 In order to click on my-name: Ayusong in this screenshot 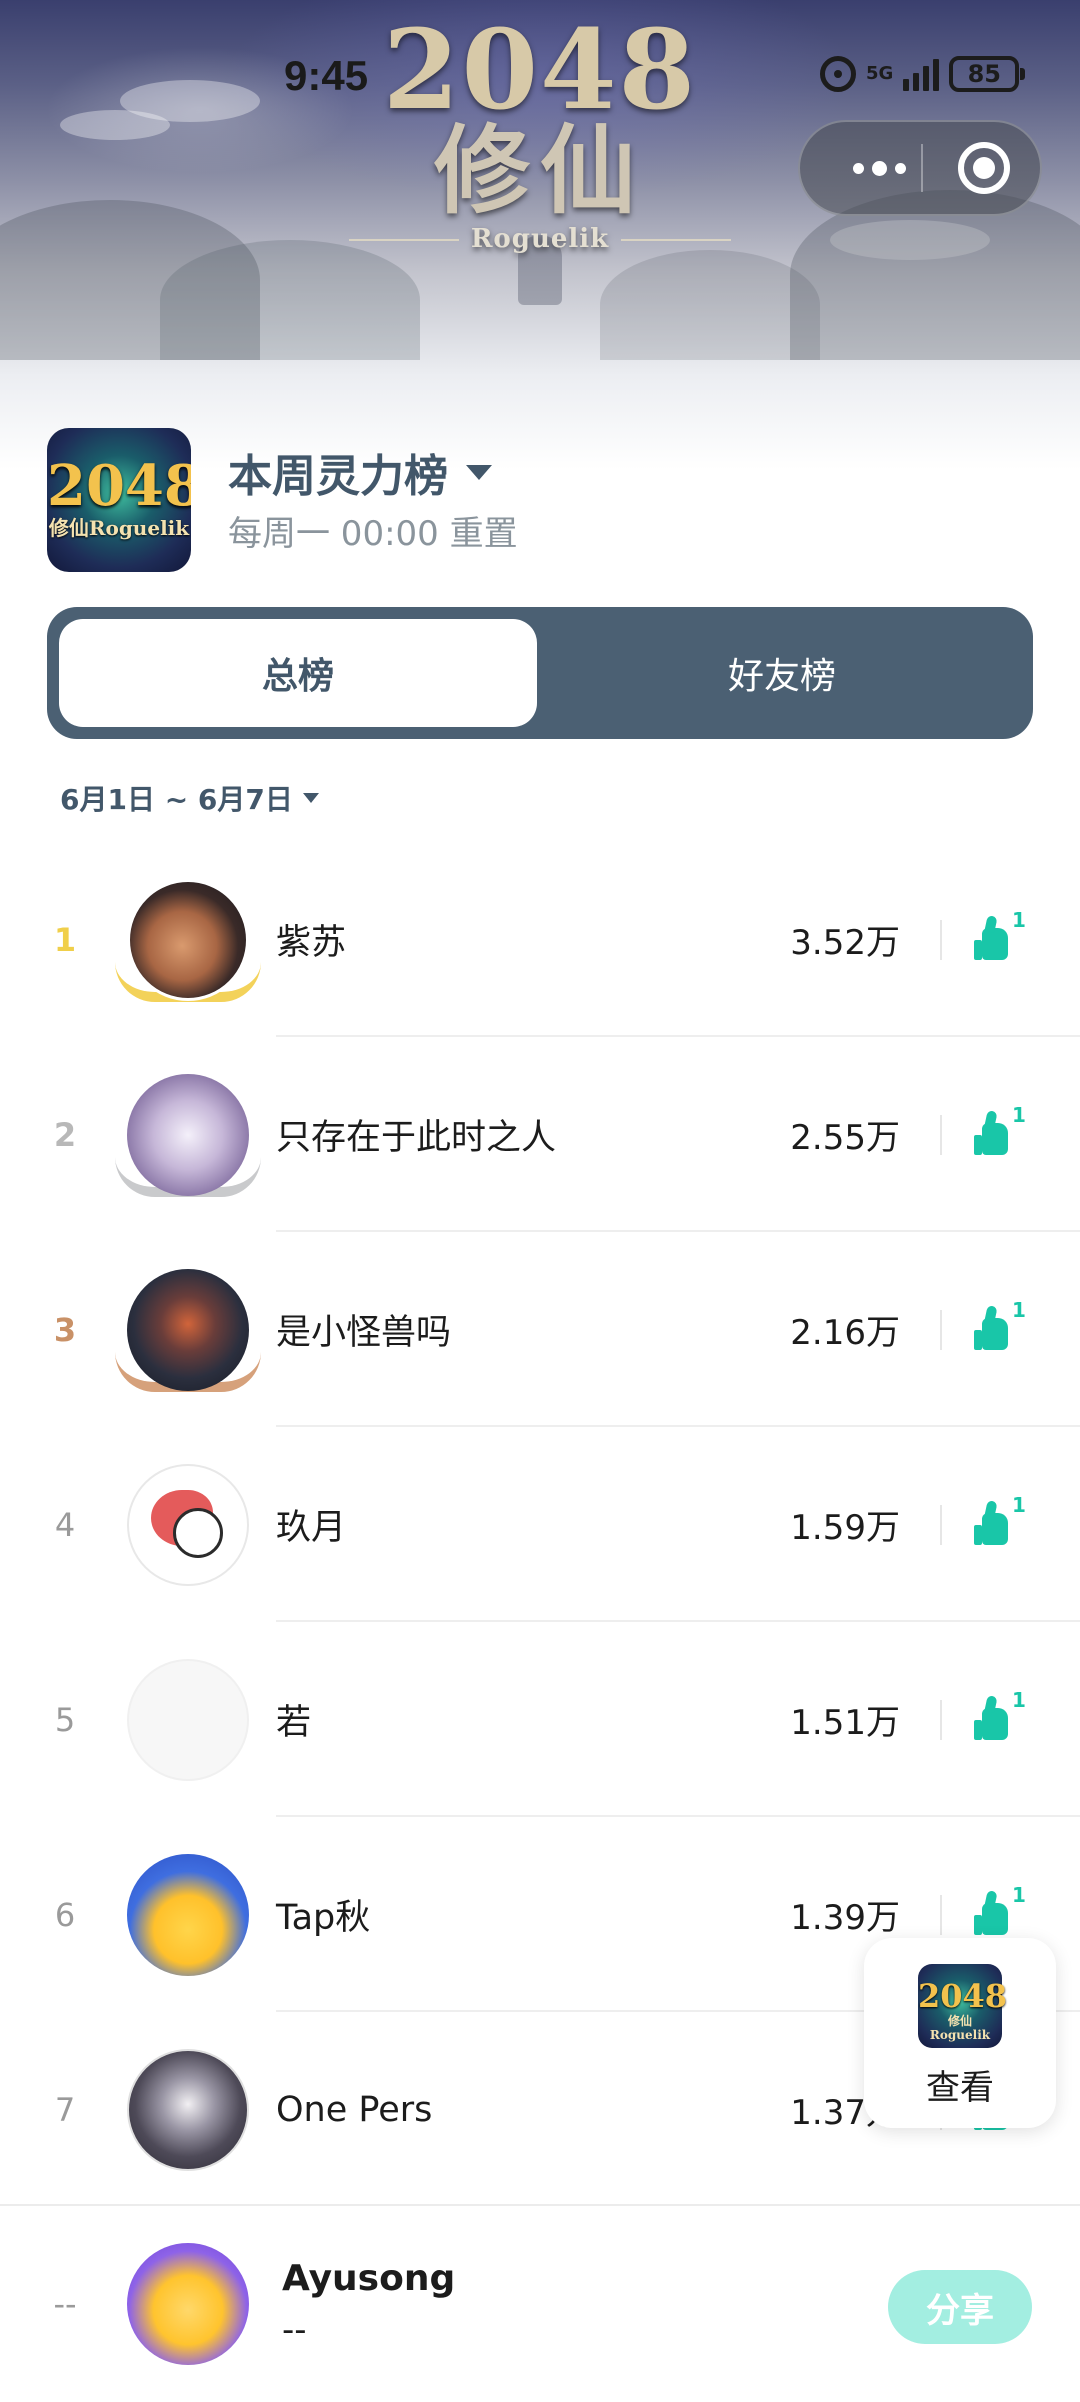, I will do `click(369, 2278)`.